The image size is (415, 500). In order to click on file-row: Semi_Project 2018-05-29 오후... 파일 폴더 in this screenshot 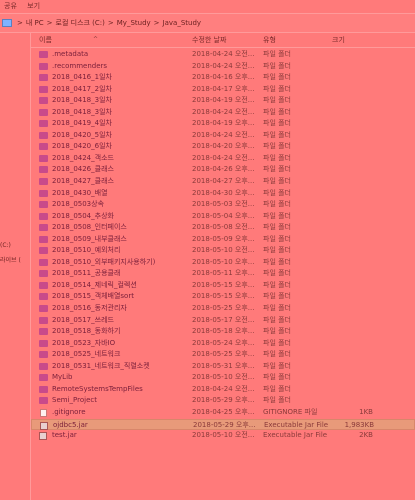, I will do `click(223, 401)`.